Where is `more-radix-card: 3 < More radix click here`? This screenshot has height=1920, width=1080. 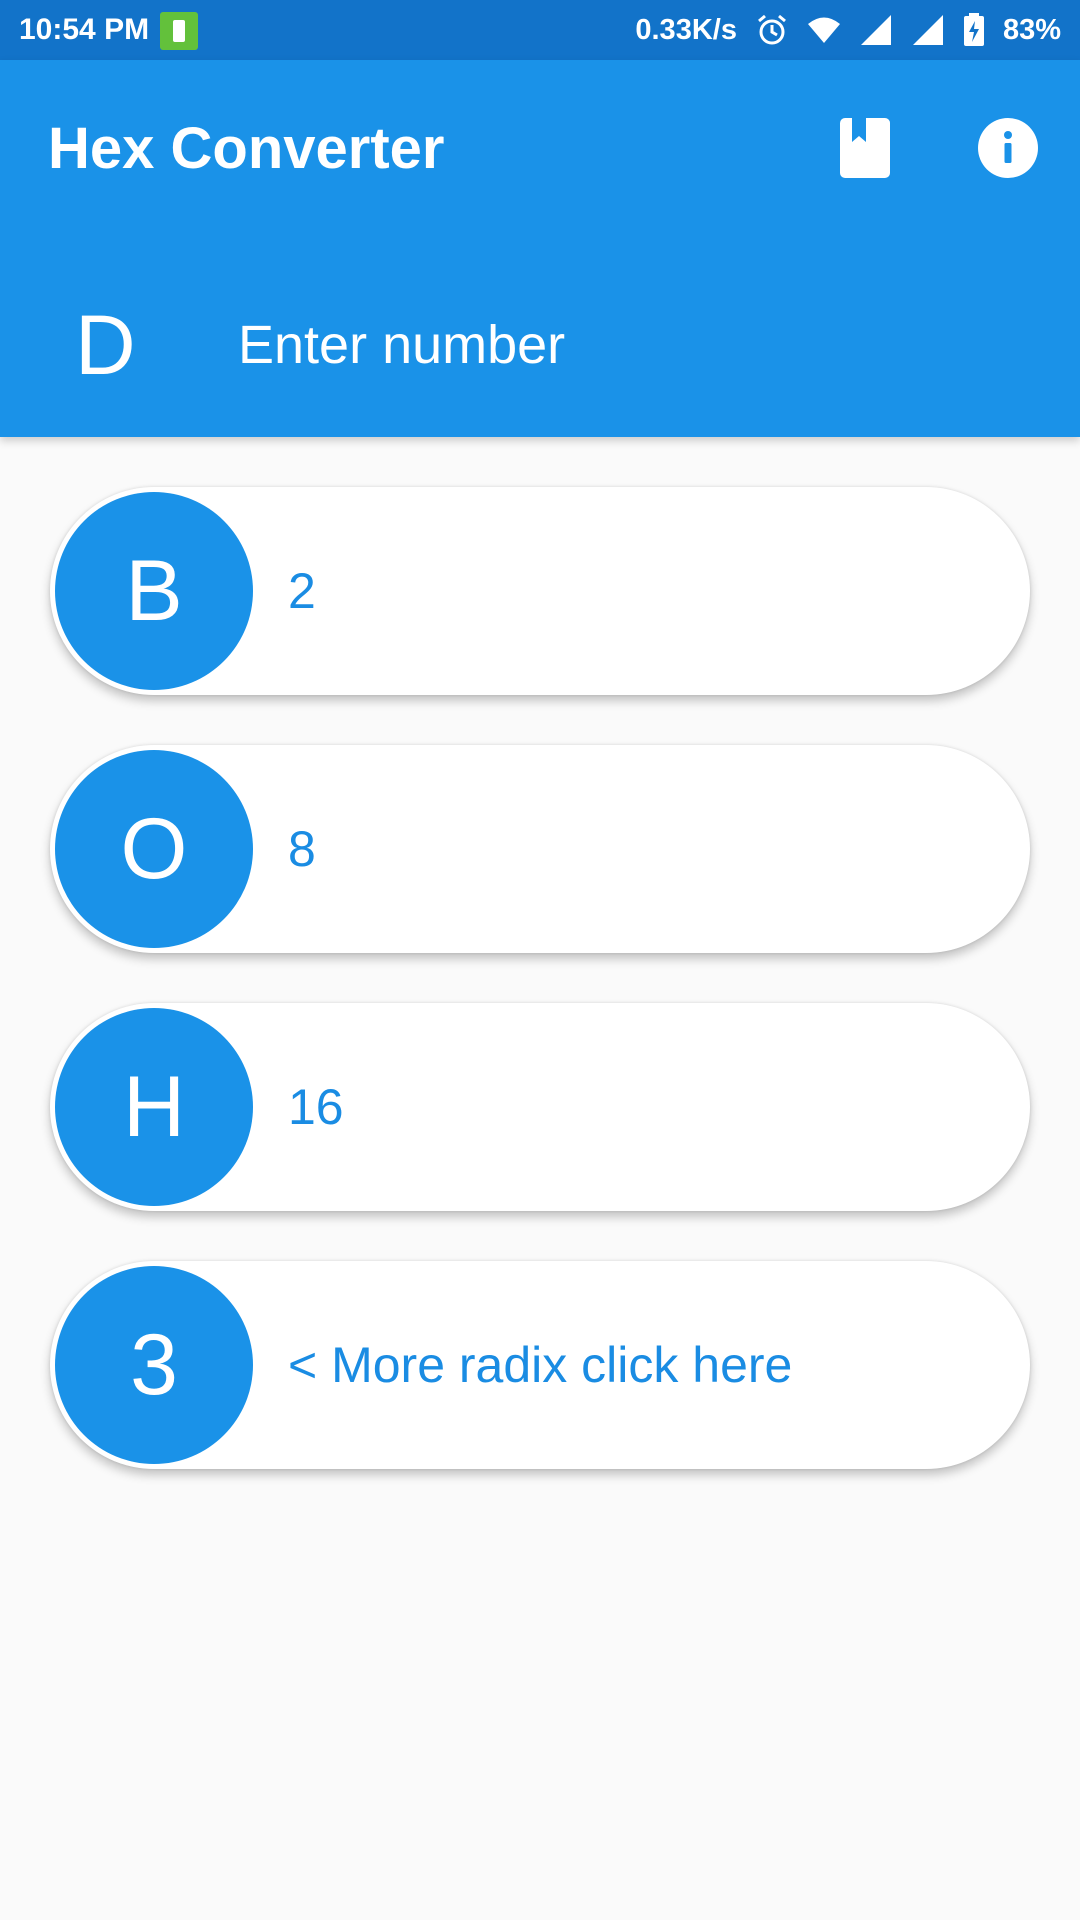 more-radix-card: 3 < More radix click here is located at coordinates (540, 1365).